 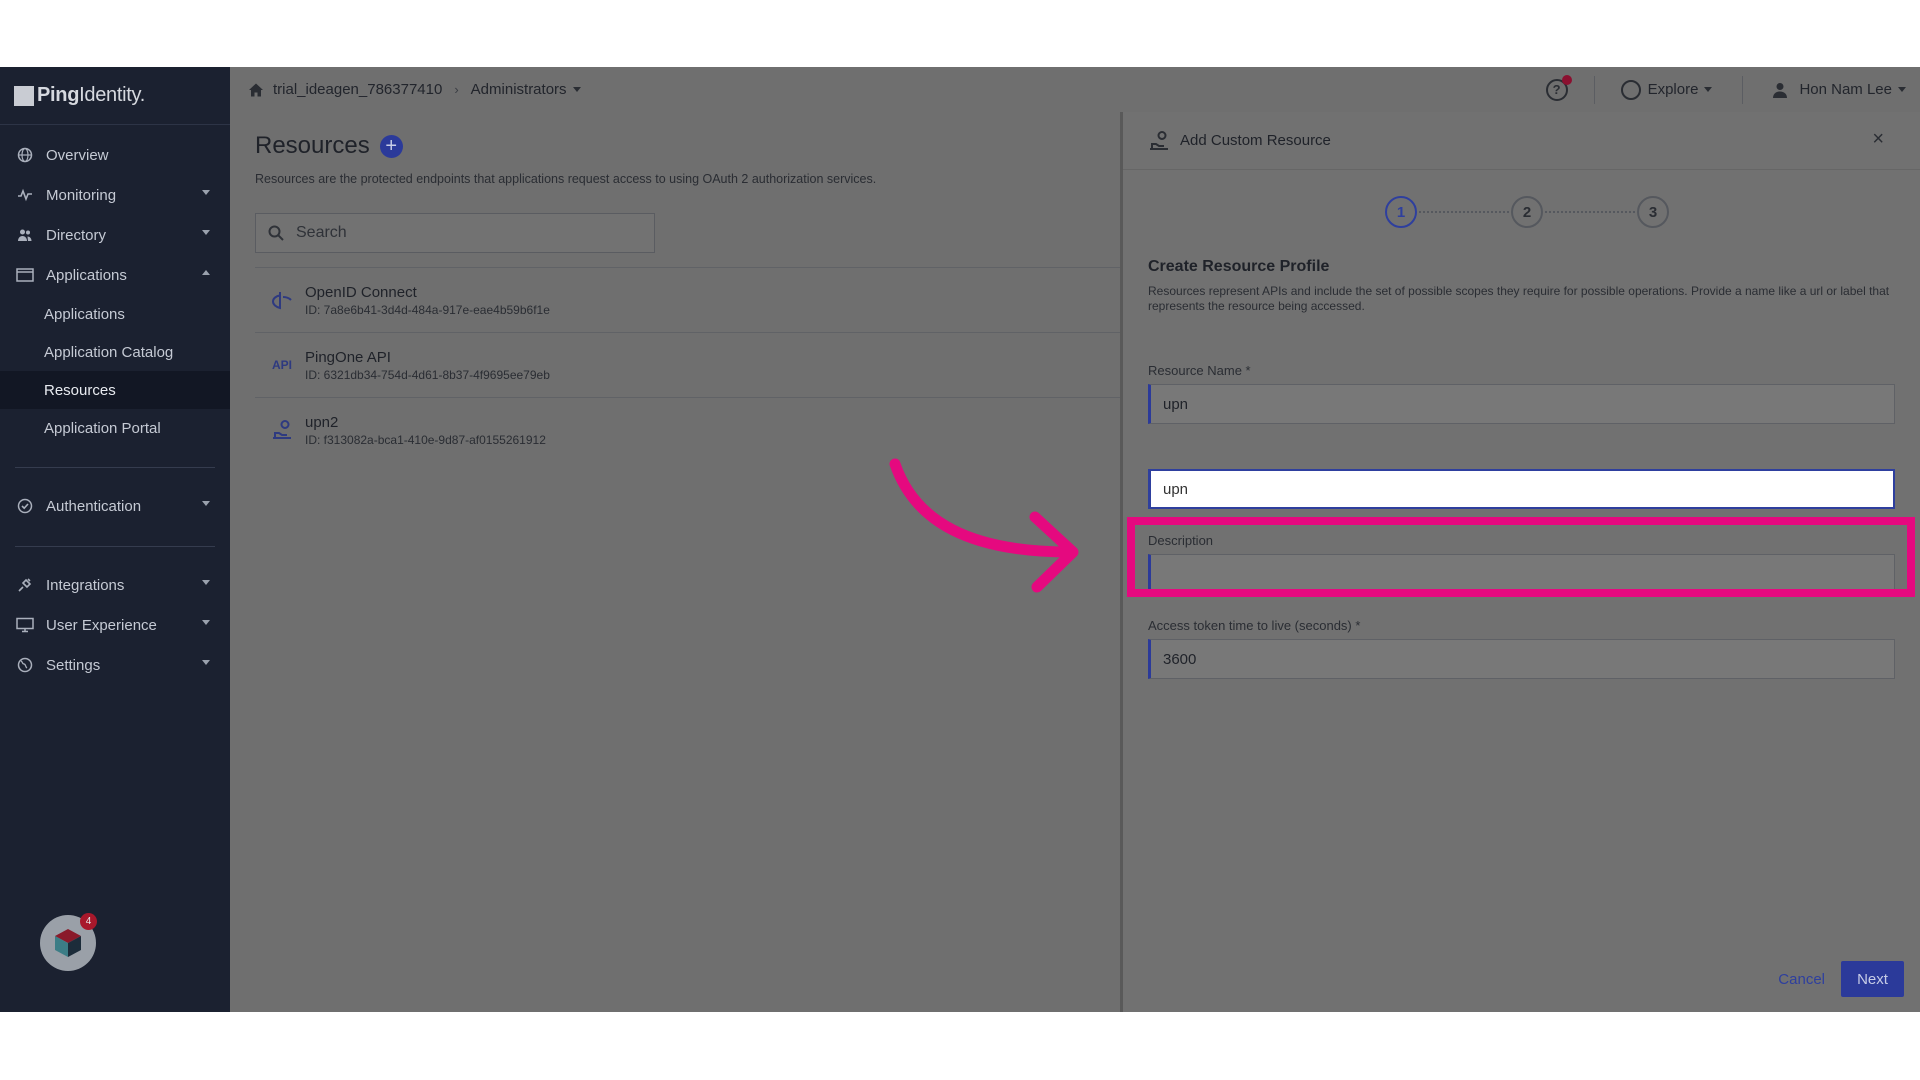 What do you see at coordinates (1801, 979) in the screenshot?
I see `cancel-button: Cancel` at bounding box center [1801, 979].